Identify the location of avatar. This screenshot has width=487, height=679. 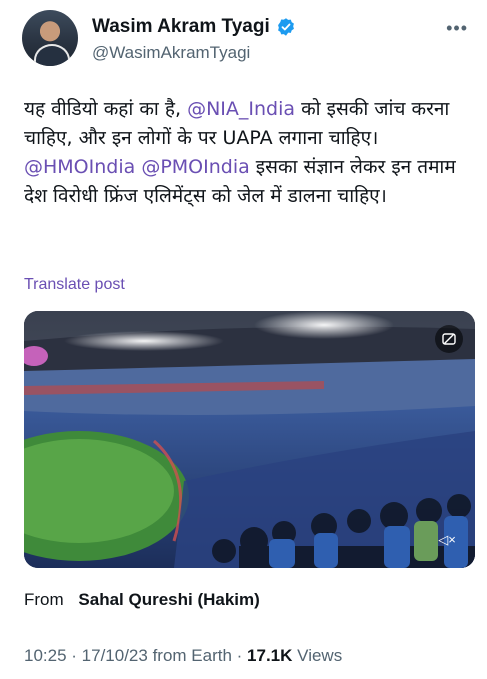
(50, 38).